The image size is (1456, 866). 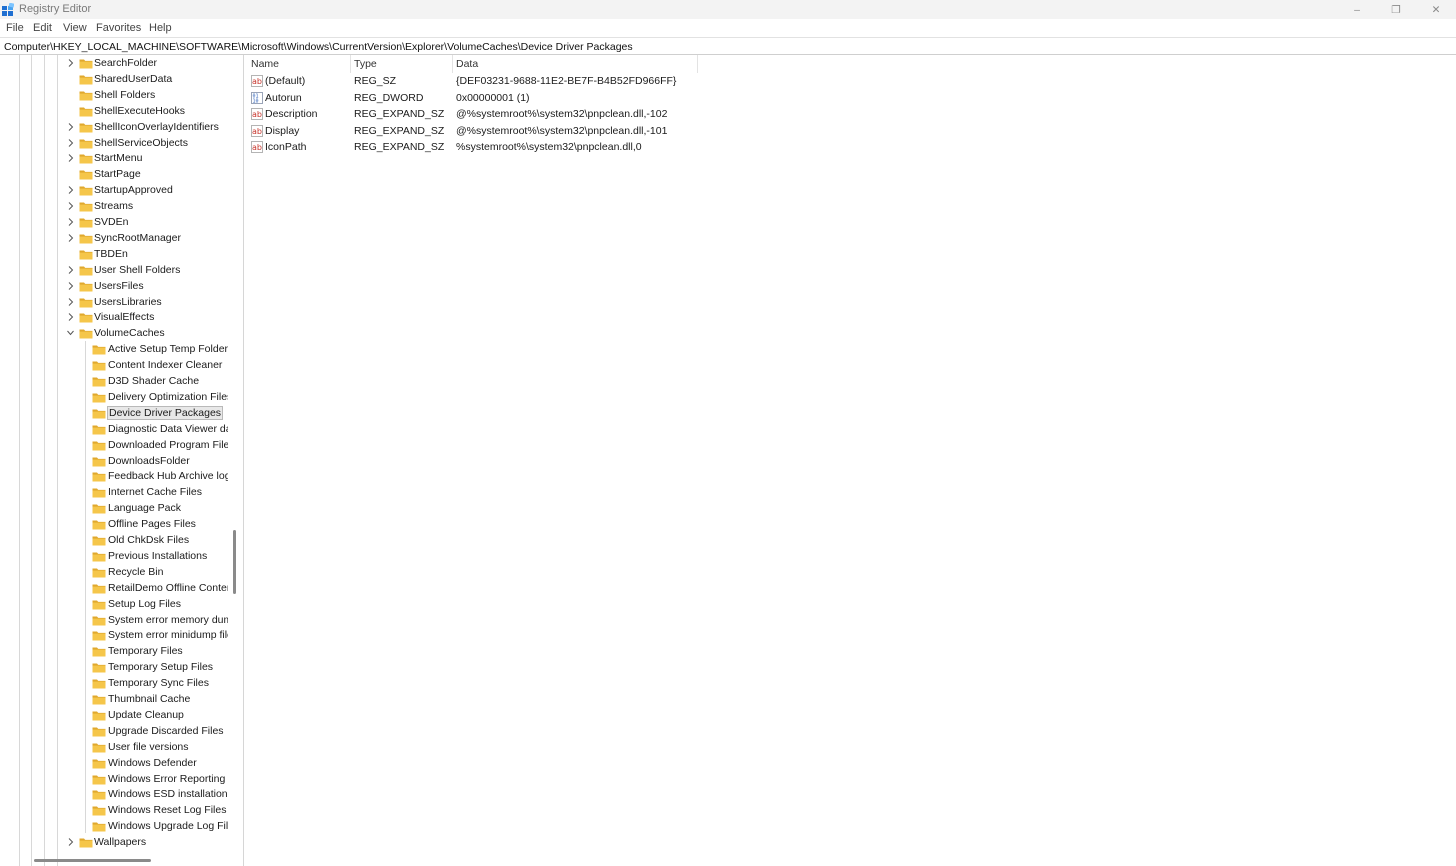 I want to click on tree-subkey-item: System error minidump file, so click(x=114, y=635).